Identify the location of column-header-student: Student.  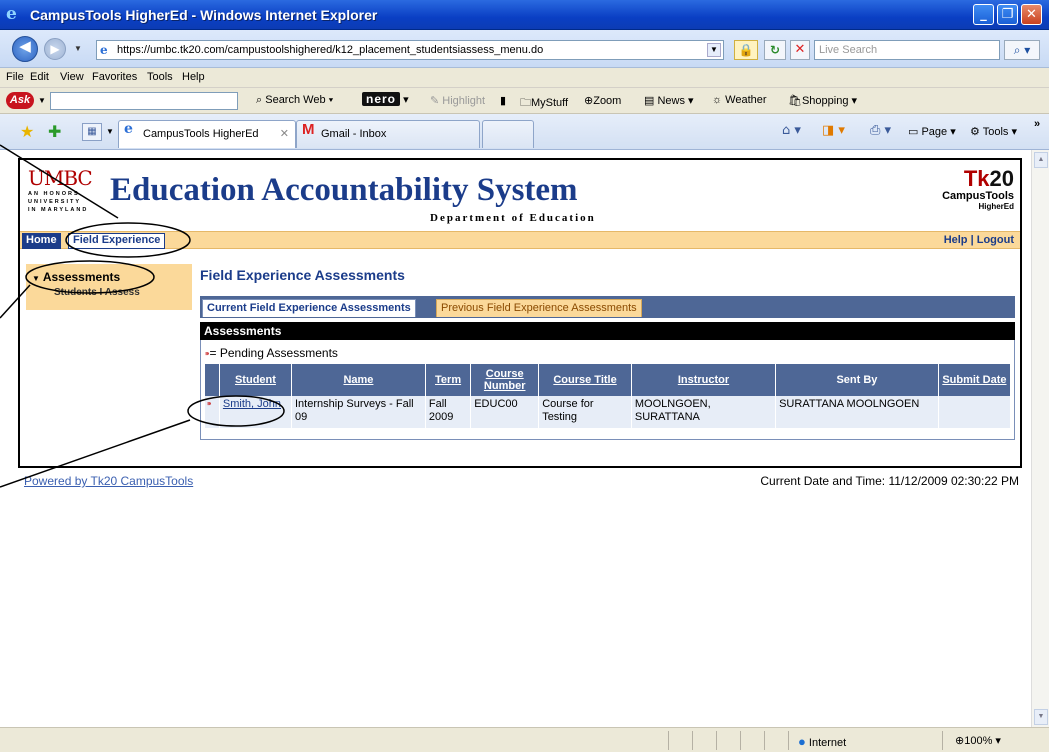
(256, 380).